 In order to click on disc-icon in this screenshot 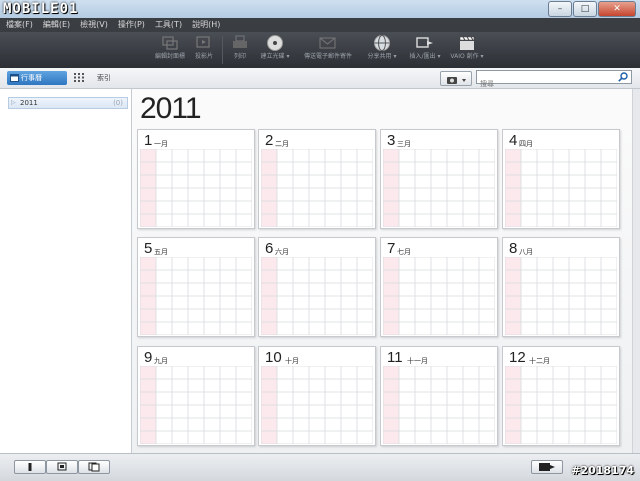, I will do `click(275, 43)`.